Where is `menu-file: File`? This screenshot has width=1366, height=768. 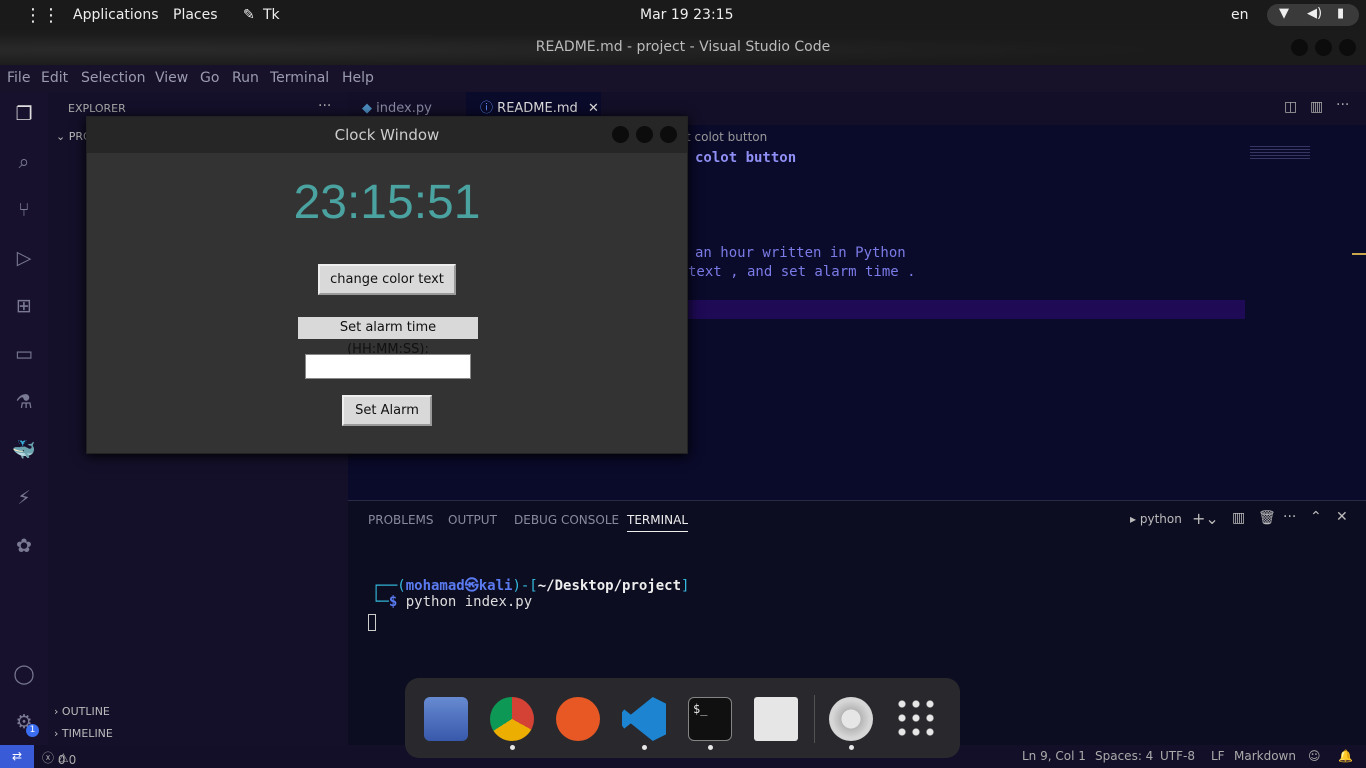 menu-file: File is located at coordinates (18, 78).